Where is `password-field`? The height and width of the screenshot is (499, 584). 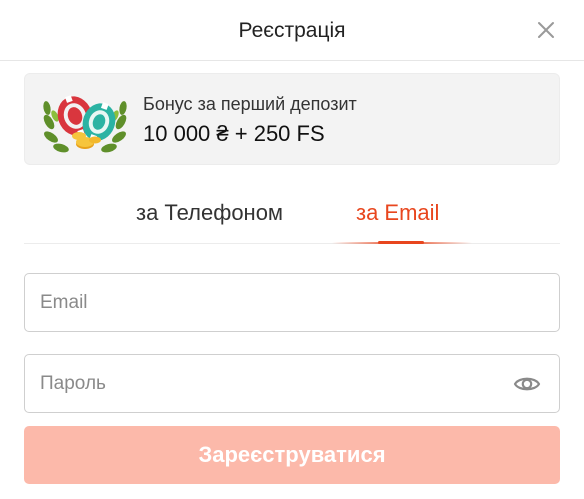
password-field is located at coordinates (292, 383).